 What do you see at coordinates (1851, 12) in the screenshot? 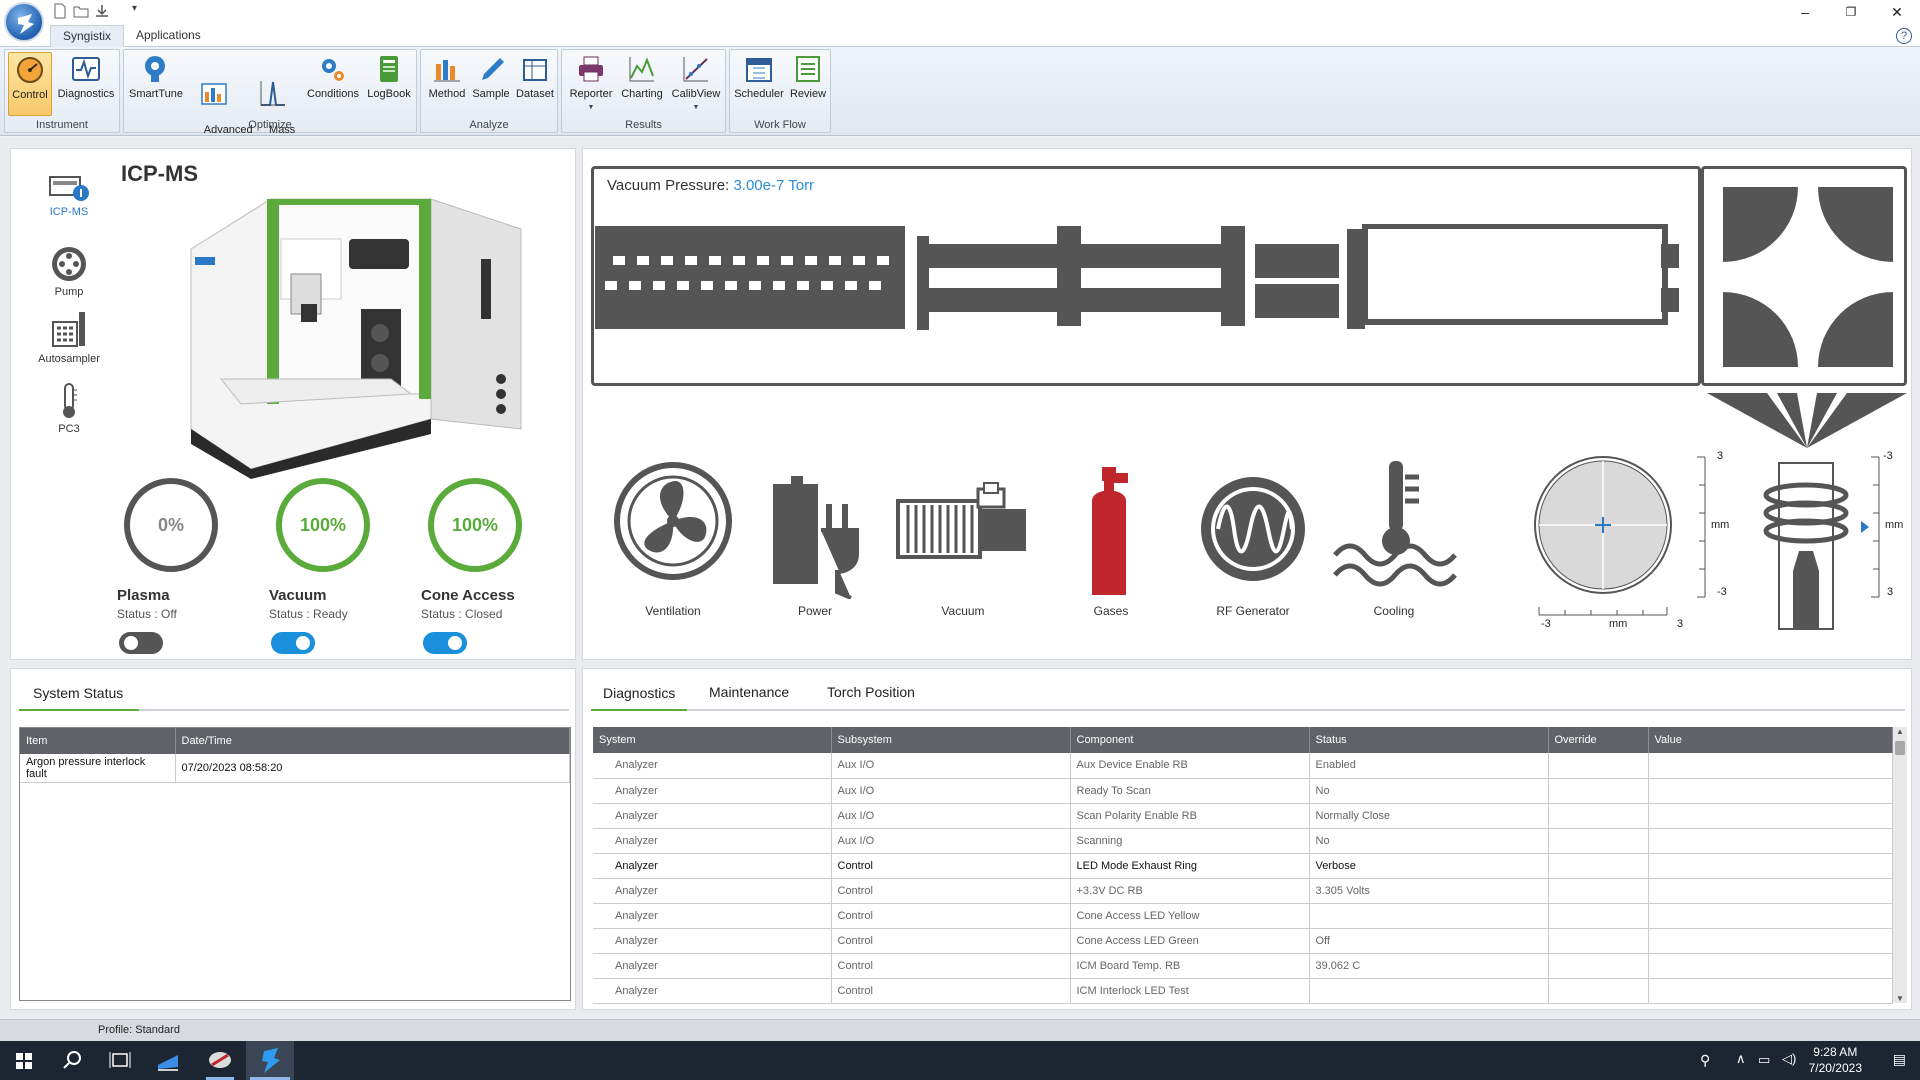
I see `restore-button: ❐` at bounding box center [1851, 12].